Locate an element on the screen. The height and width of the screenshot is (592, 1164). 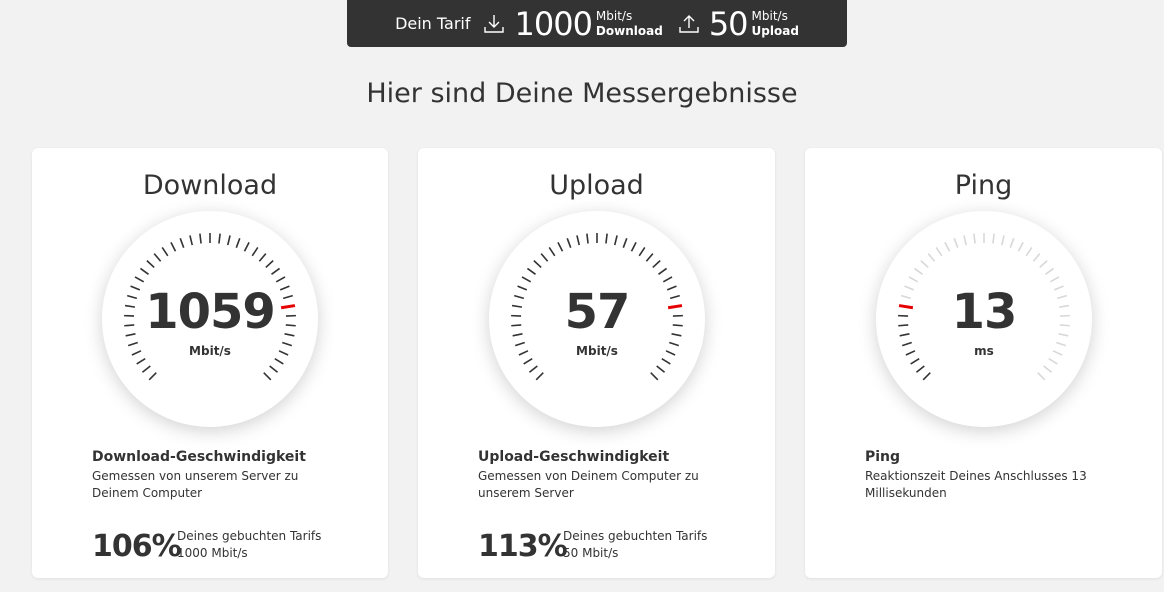
card-title: Ping is located at coordinates (983, 185).